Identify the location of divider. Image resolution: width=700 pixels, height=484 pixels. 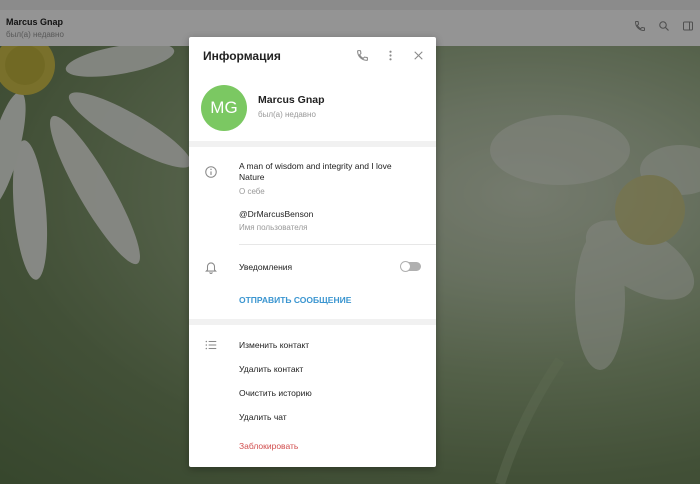
(337, 244).